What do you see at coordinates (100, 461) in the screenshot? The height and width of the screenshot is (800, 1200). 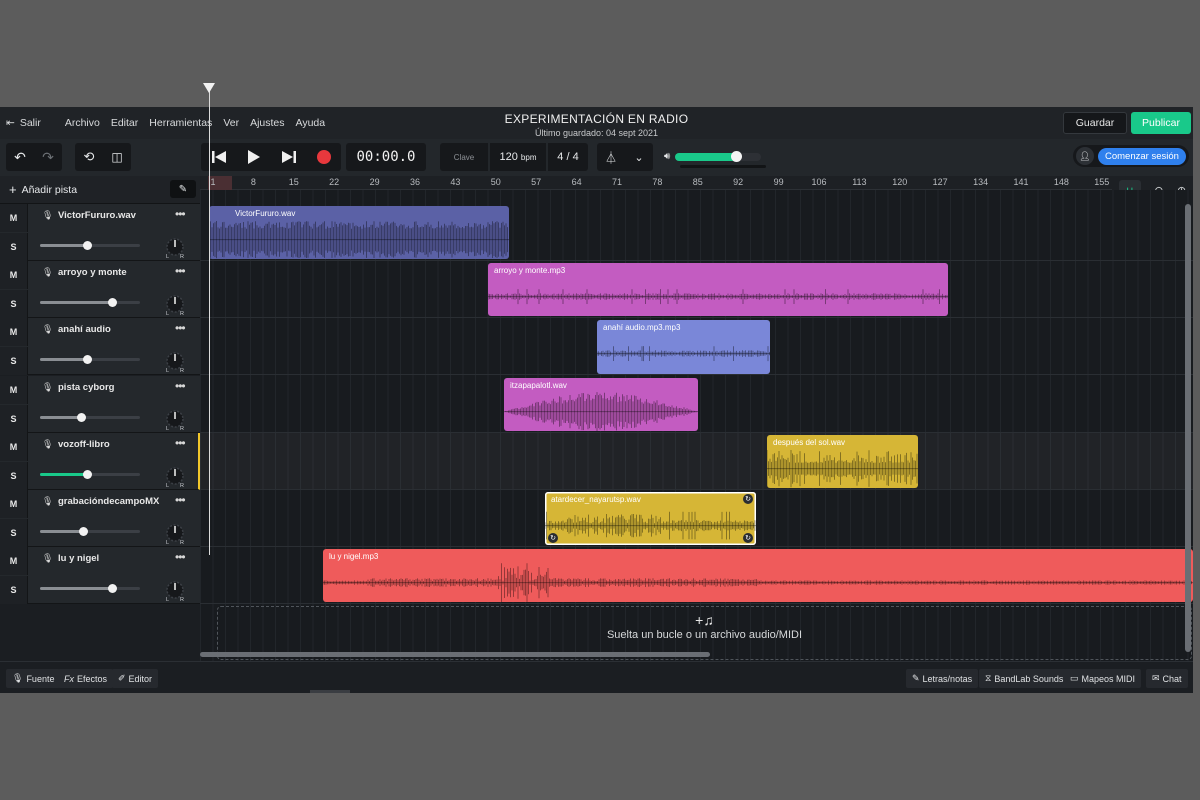 I see `track-header: M S 🎙︎ vozoff-libro ••• L R` at bounding box center [100, 461].